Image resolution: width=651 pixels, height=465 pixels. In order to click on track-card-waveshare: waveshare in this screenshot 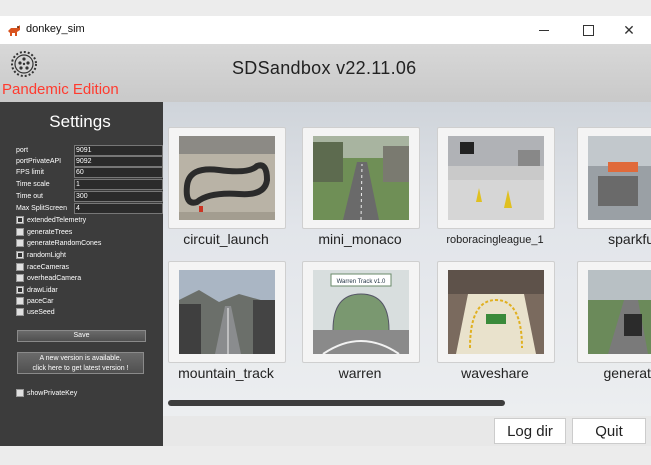, I will do `click(501, 321)`.